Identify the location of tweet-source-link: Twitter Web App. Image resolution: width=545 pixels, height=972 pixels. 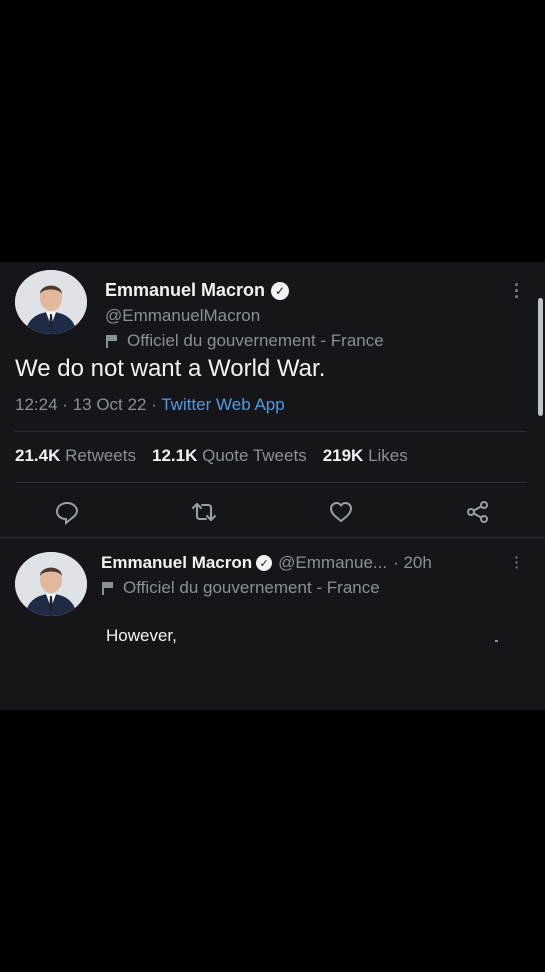
(222, 404).